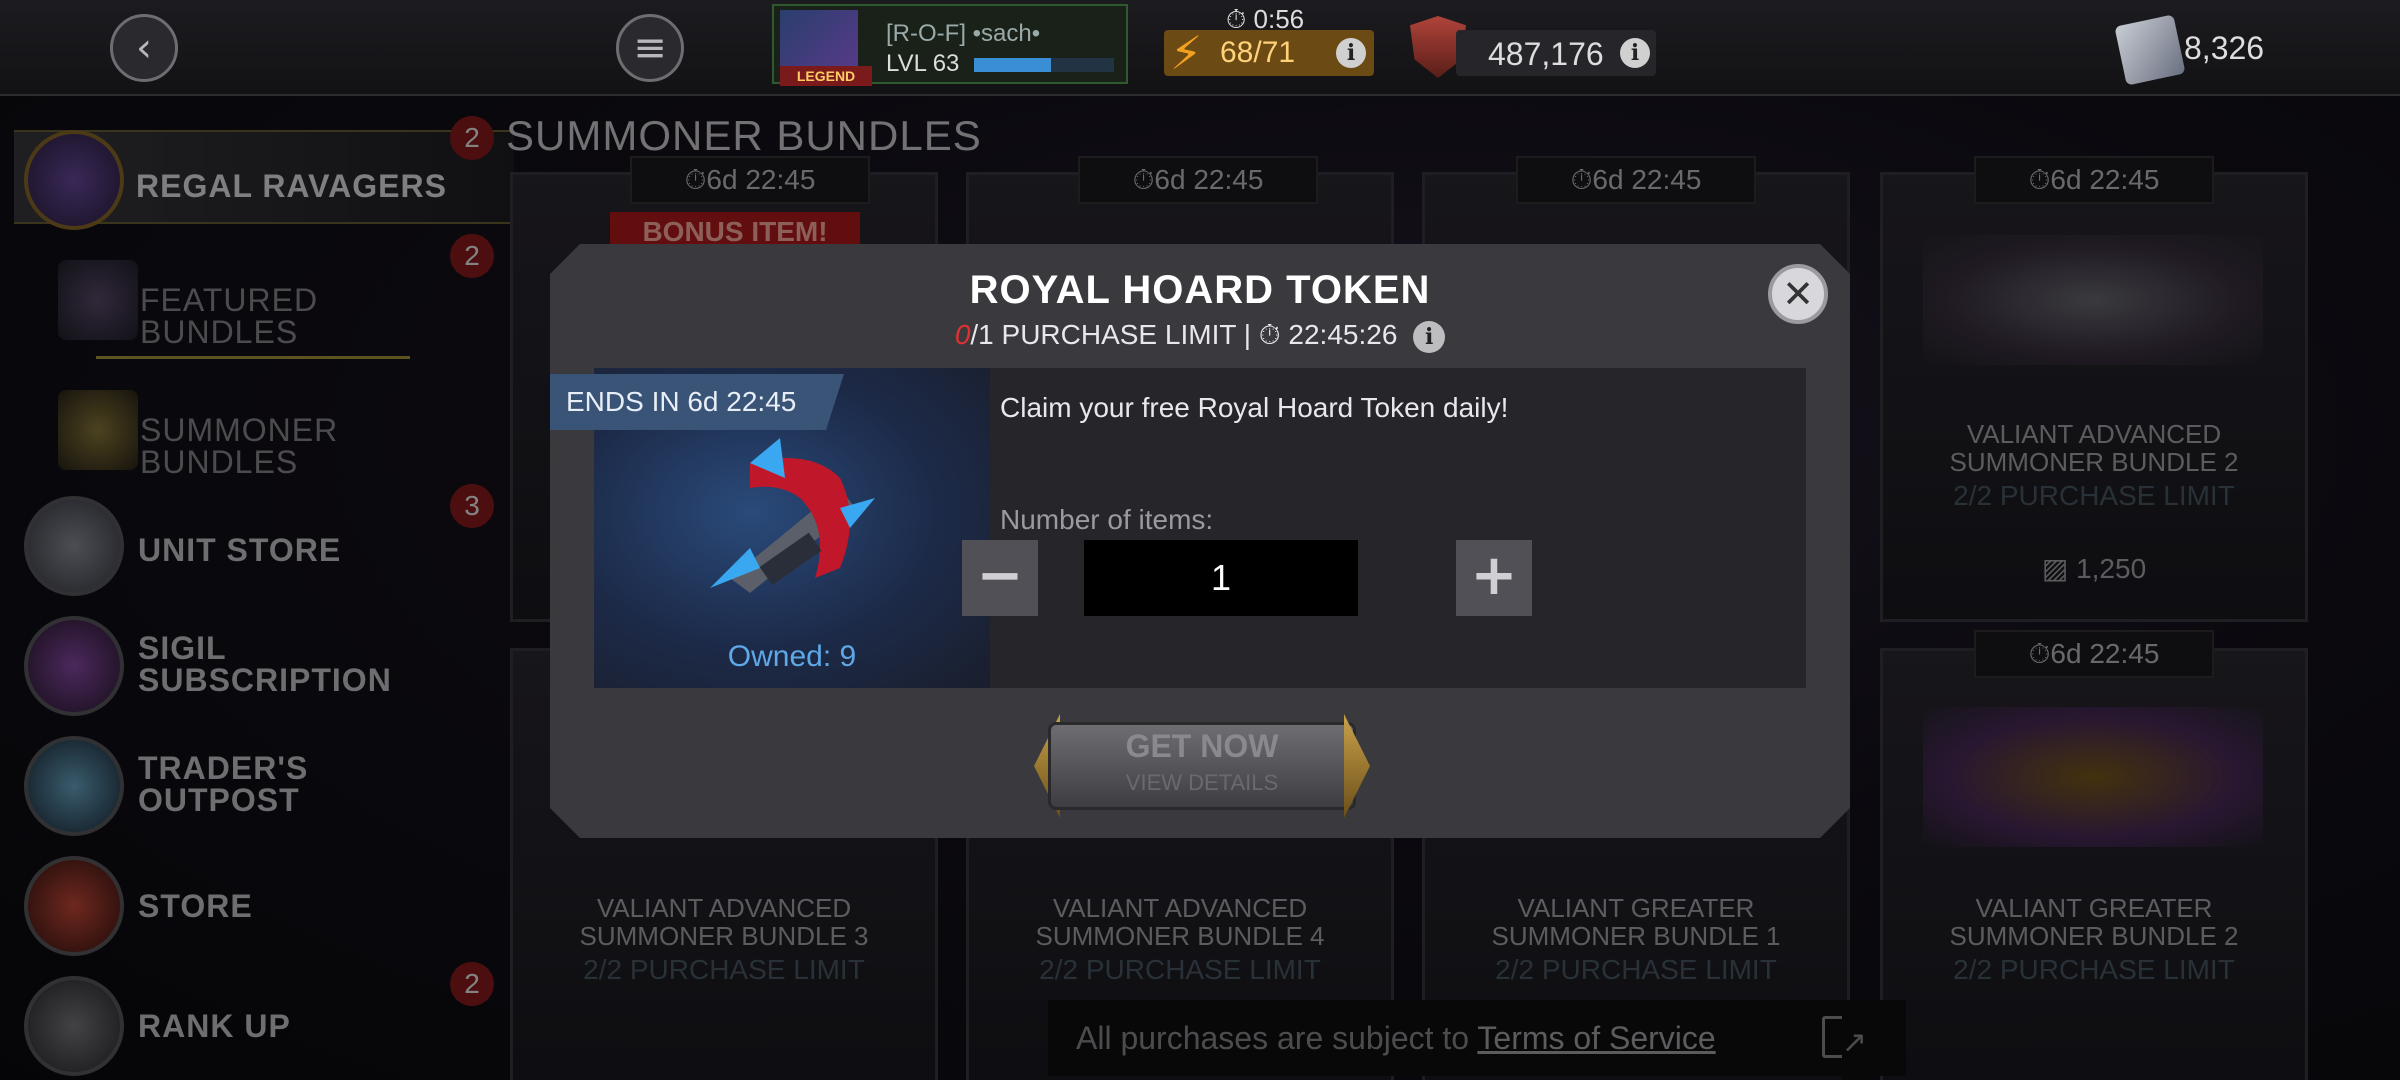  I want to click on profile-level: LVL 63, so click(923, 63).